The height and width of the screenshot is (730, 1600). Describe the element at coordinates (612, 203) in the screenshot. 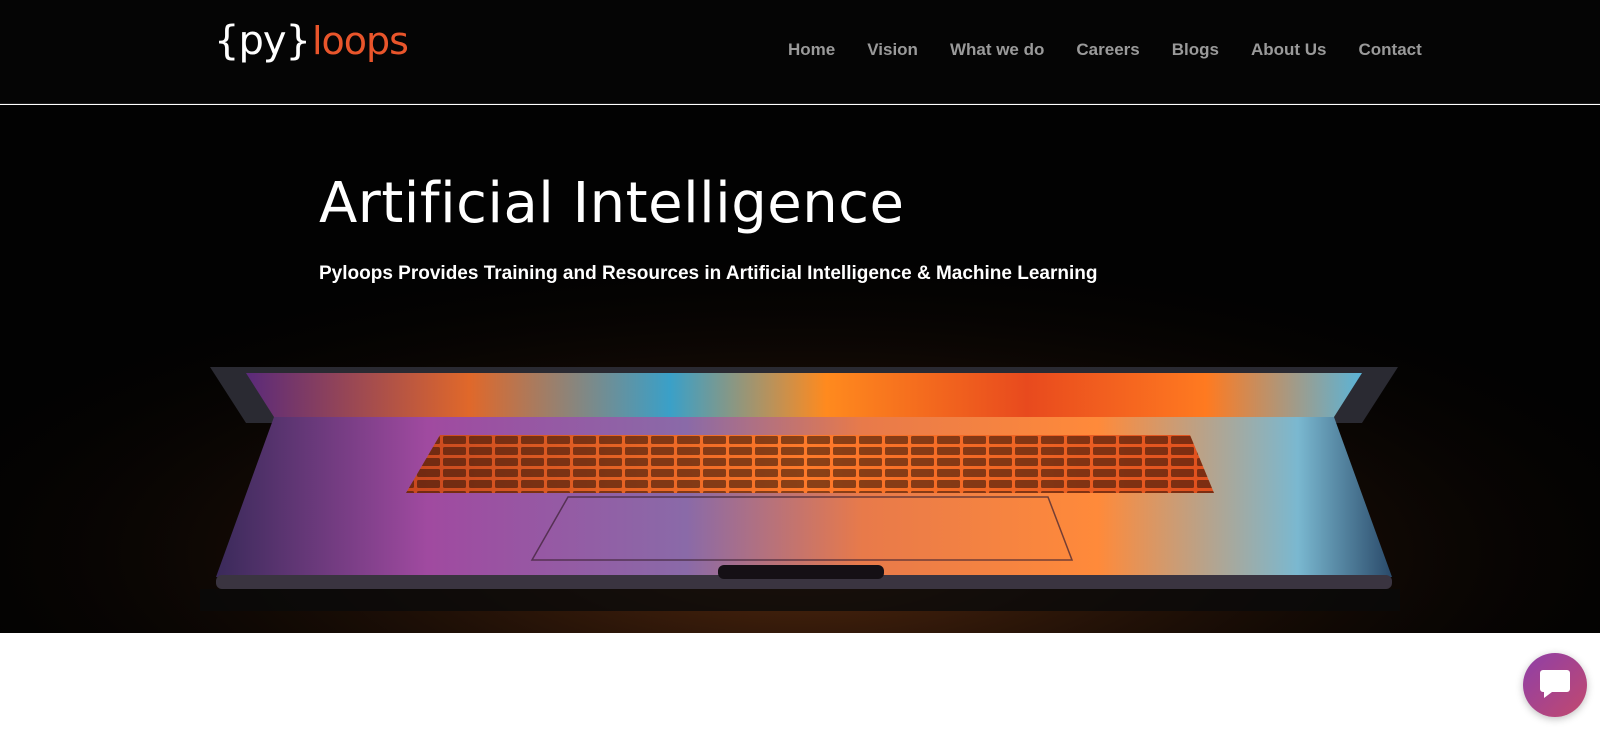

I see `hero-title: Artificial Intelligence` at that location.